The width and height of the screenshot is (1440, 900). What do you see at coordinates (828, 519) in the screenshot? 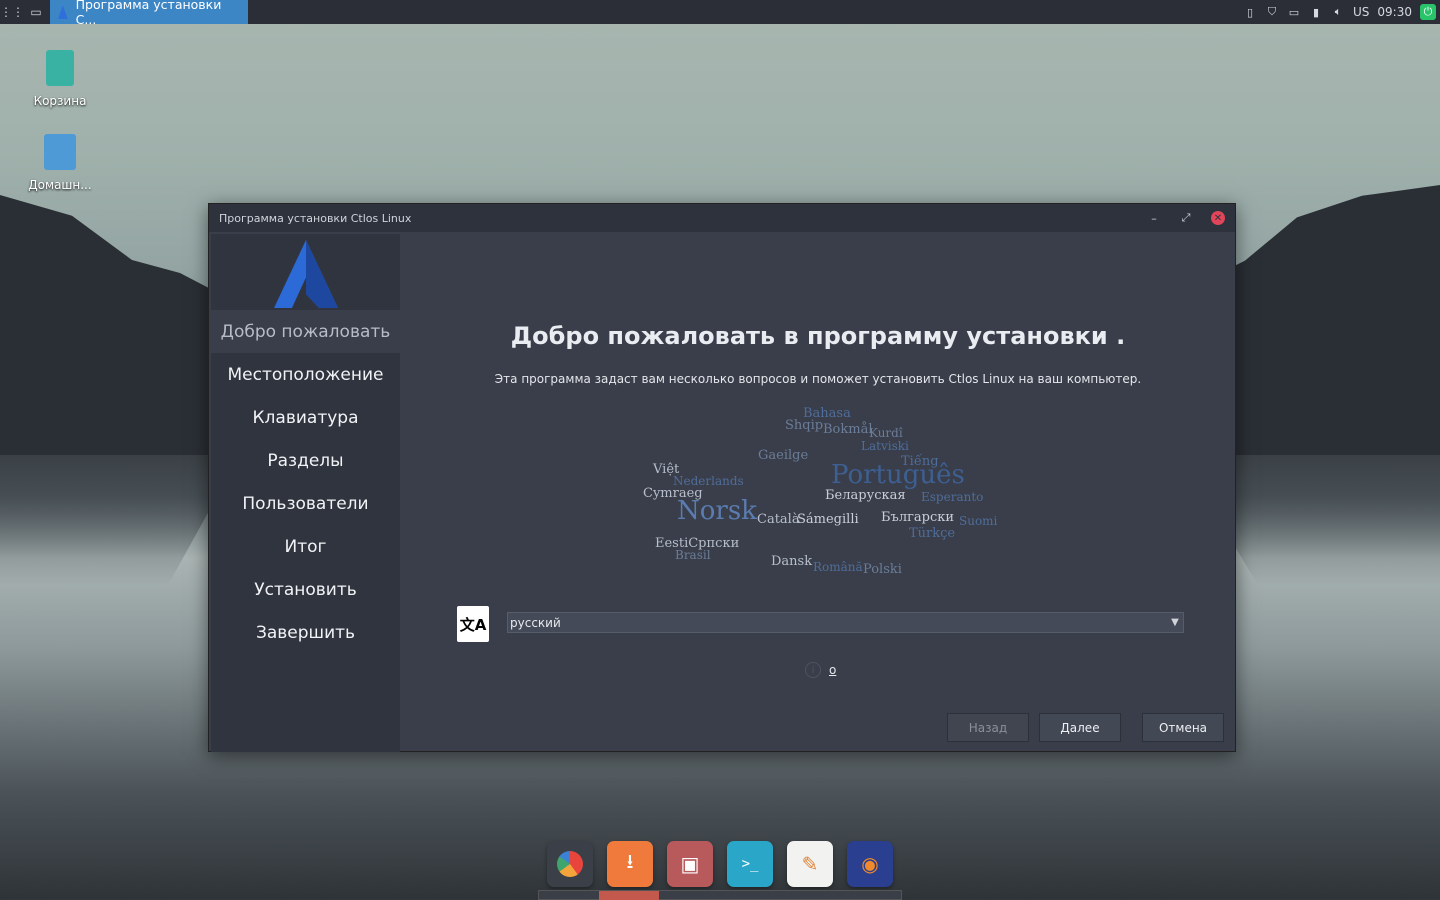
I see `cloud-word: Sámegilli` at bounding box center [828, 519].